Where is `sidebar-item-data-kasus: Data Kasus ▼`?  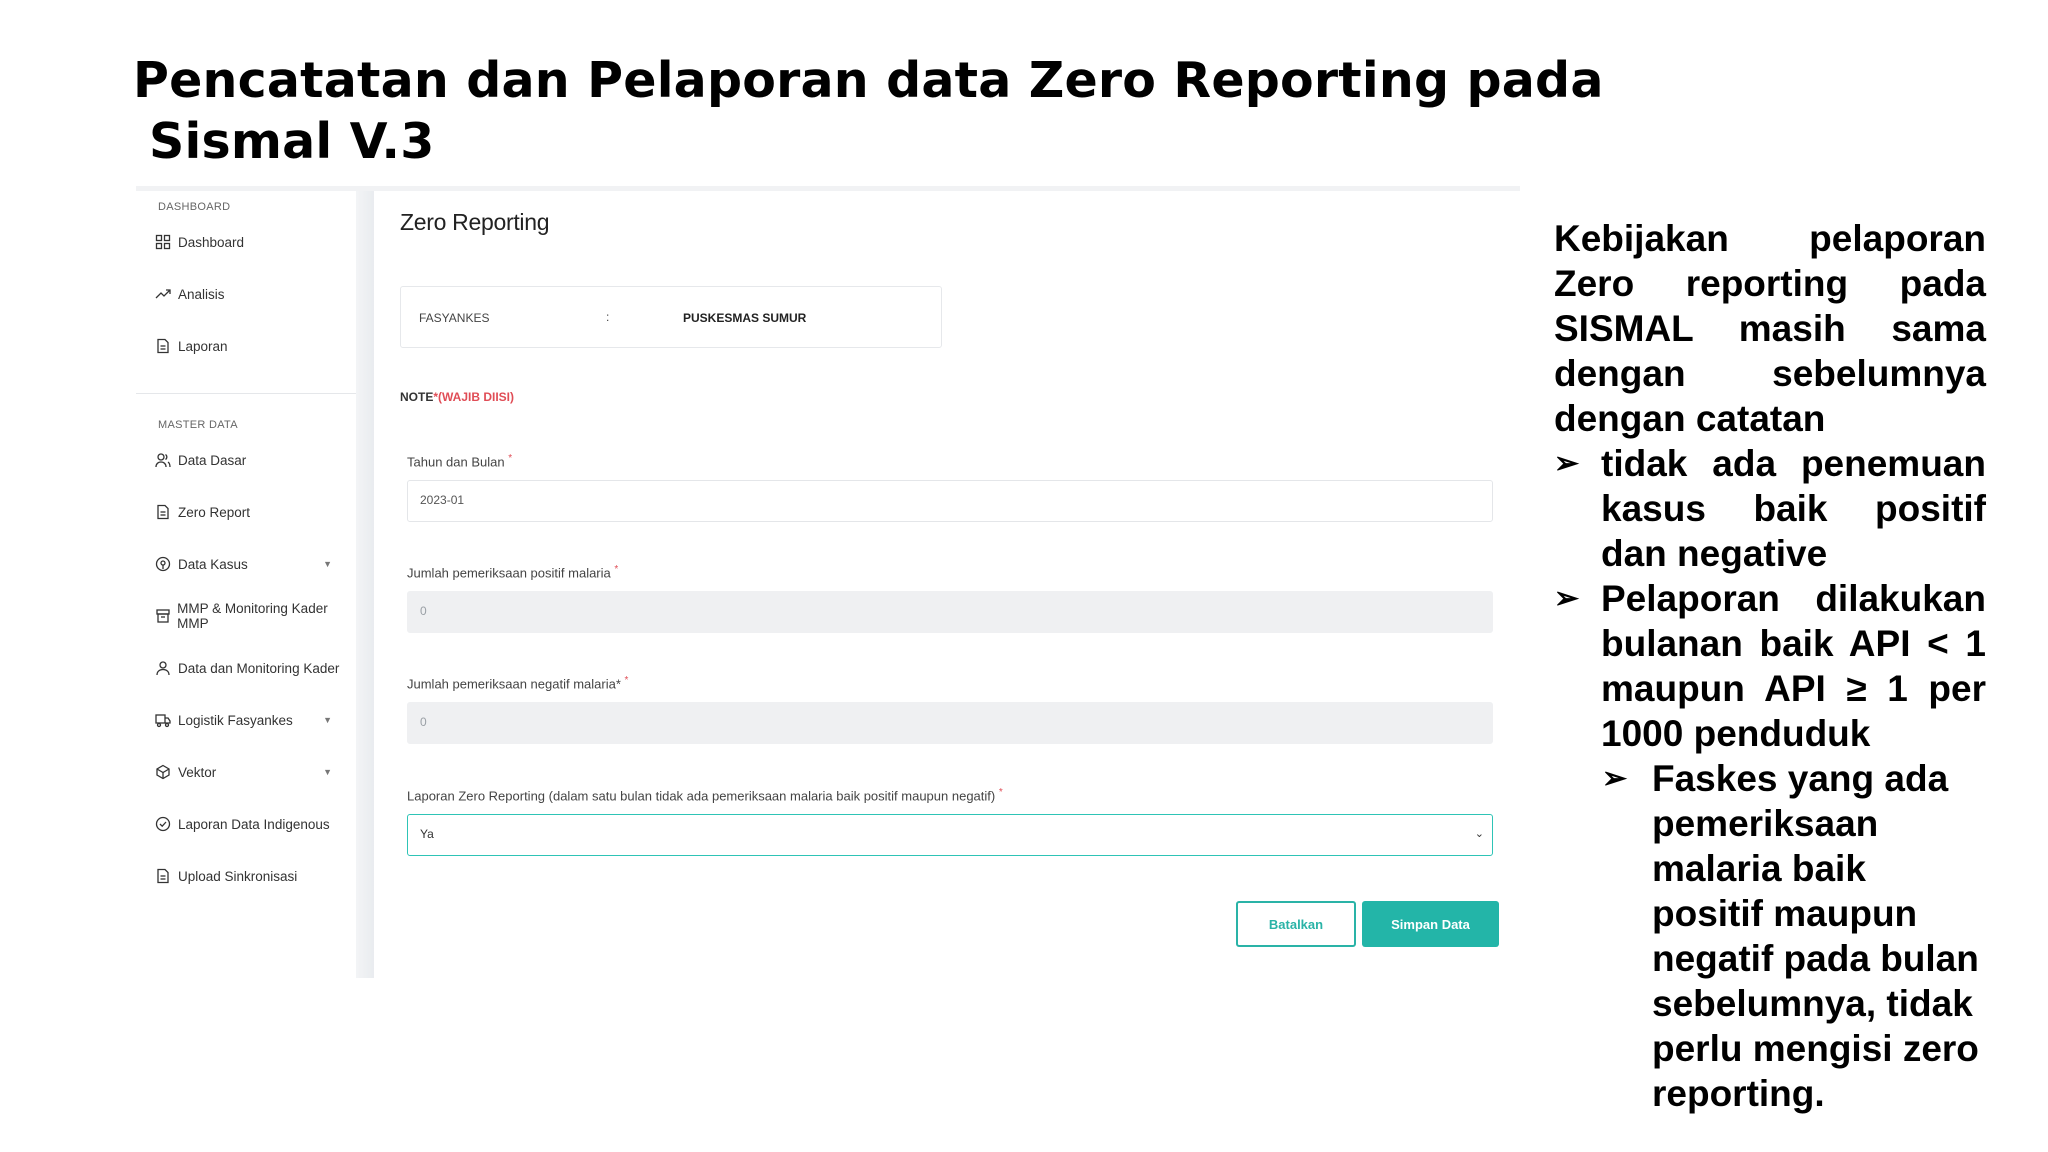 sidebar-item-data-kasus: Data Kasus ▼ is located at coordinates (254, 564).